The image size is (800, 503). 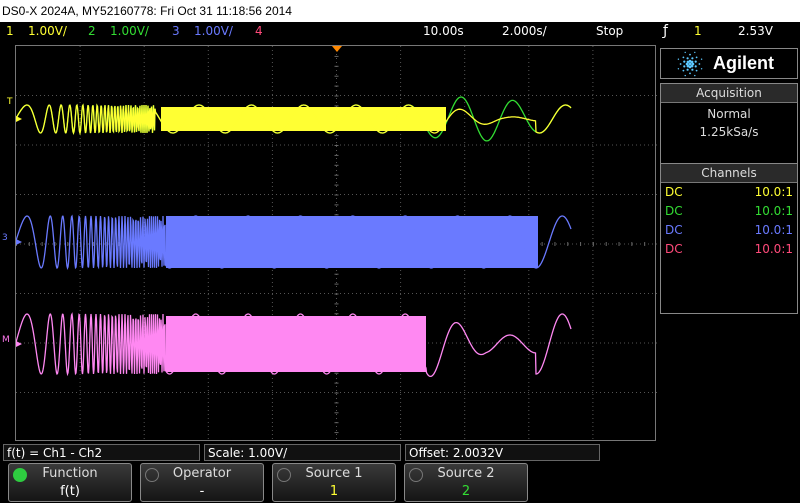 What do you see at coordinates (729, 124) in the screenshot?
I see `acquisition-box: Acquisition Normal 1.25kSa/s` at bounding box center [729, 124].